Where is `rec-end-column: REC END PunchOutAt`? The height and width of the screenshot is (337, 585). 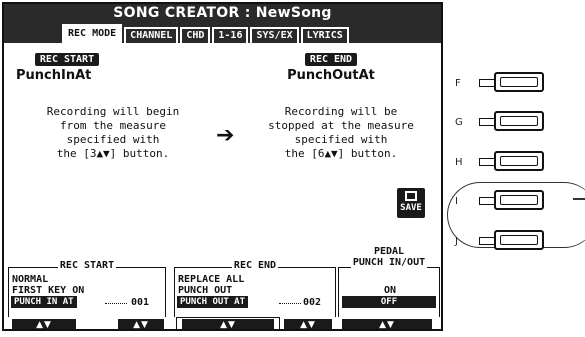
rec-end-column: REC END PunchOutAt is located at coordinates (331, 65).